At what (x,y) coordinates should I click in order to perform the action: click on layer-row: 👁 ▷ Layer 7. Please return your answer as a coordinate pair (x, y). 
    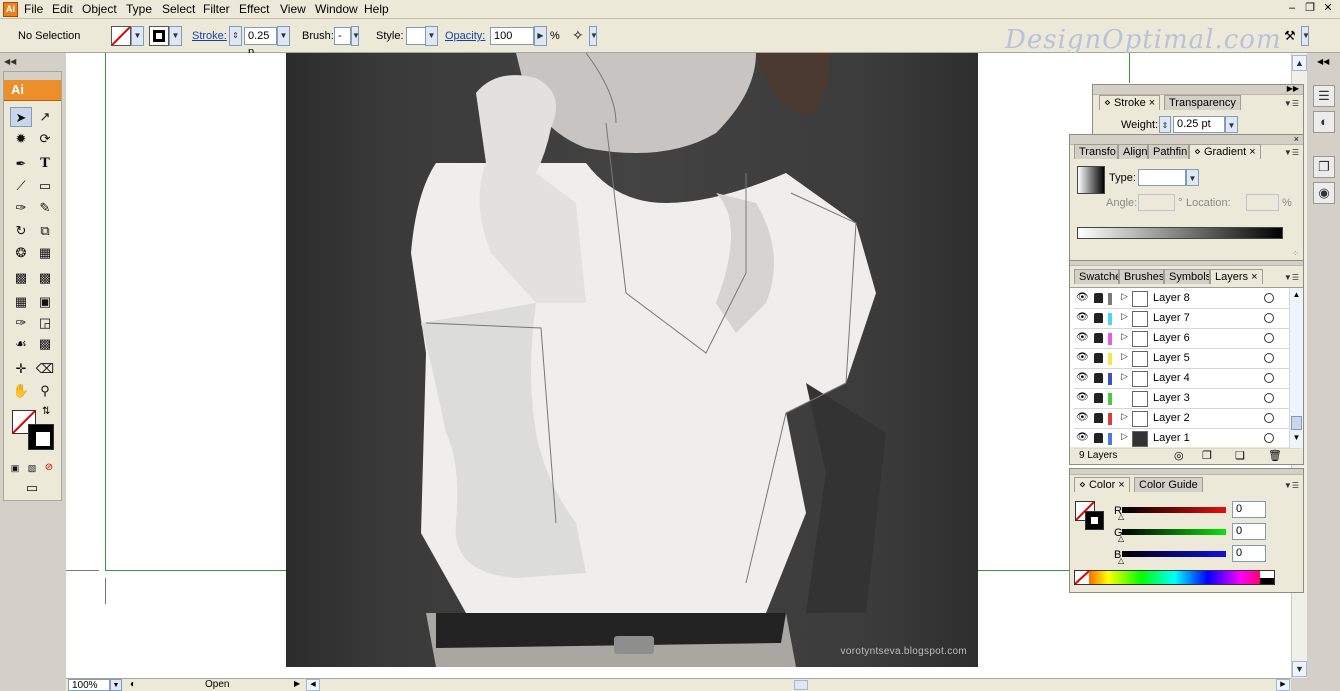
    Looking at the image, I should click on (1187, 319).